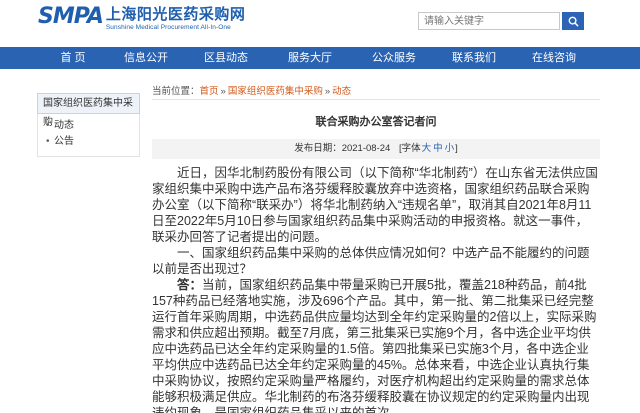 This screenshot has width=640, height=413. I want to click on nav-item-info-disclosure: 信息公开, so click(146, 58).